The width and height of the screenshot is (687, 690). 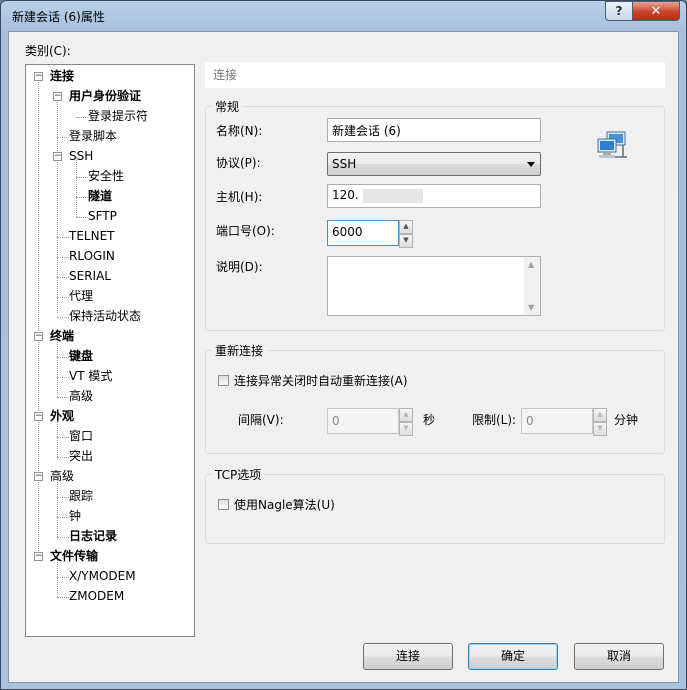 I want to click on scroll-down-icon: ▼, so click(x=531, y=307).